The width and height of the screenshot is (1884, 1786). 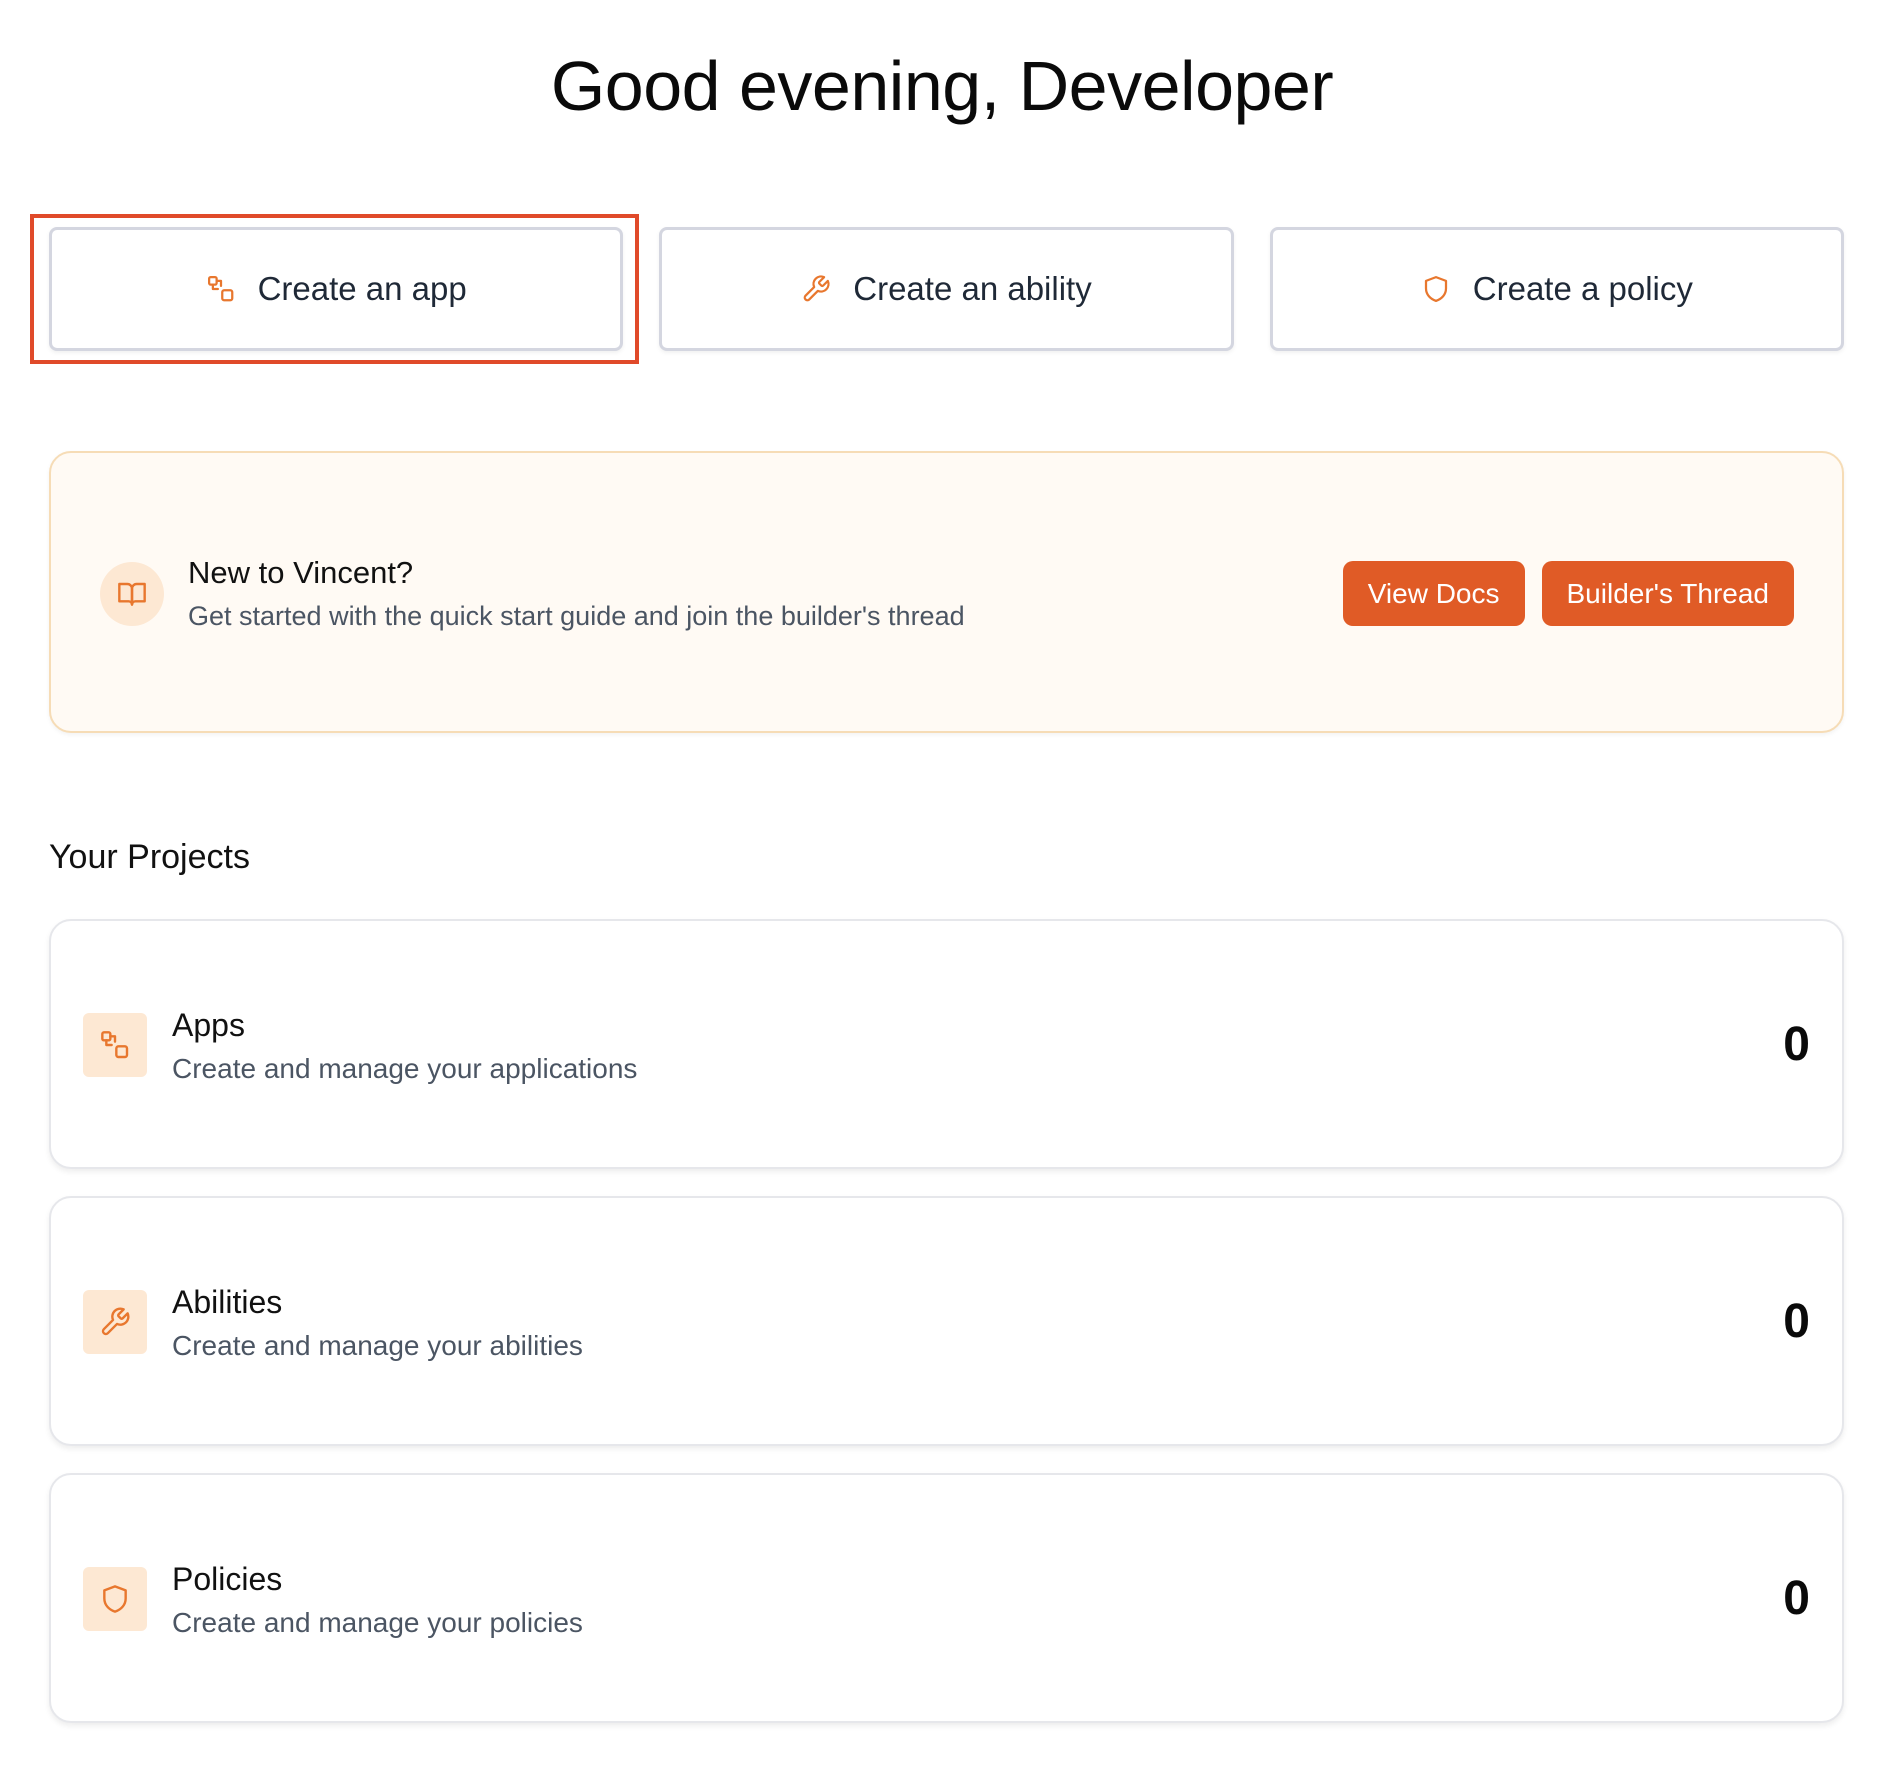 What do you see at coordinates (405, 1068) in the screenshot?
I see `project-description: Create and manage your applications` at bounding box center [405, 1068].